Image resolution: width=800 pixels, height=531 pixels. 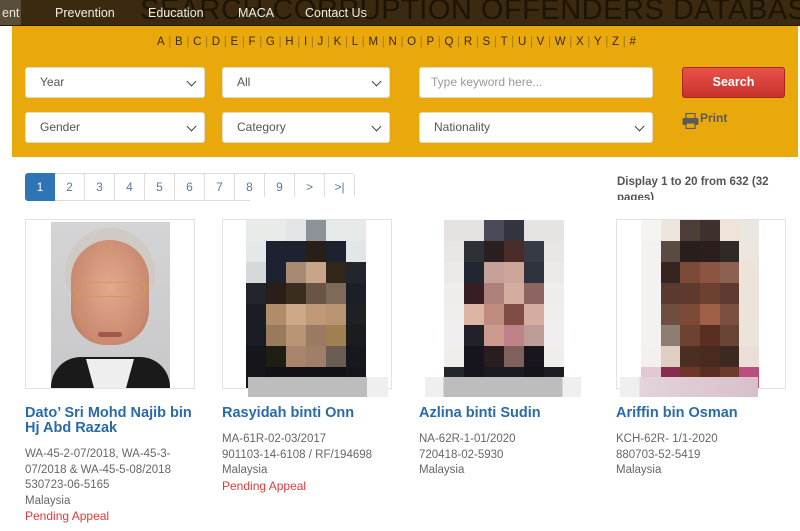 What do you see at coordinates (468, 42) in the screenshot?
I see `alphabet-letter: R` at bounding box center [468, 42].